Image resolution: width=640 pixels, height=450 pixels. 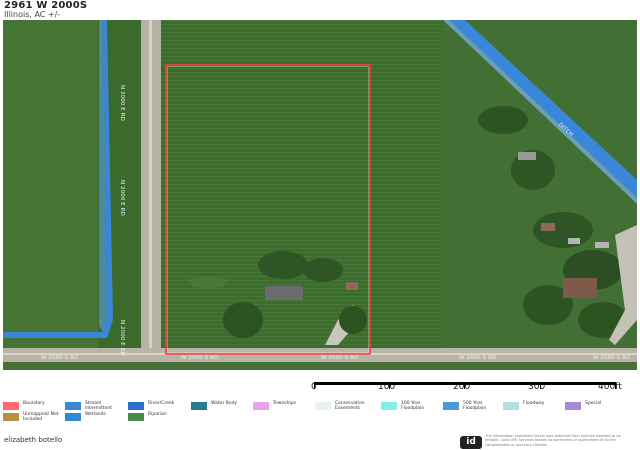 What do you see at coordinates (413, 406) in the screenshot?
I see `legend-label: 100 Year Floodplain` at bounding box center [413, 406].